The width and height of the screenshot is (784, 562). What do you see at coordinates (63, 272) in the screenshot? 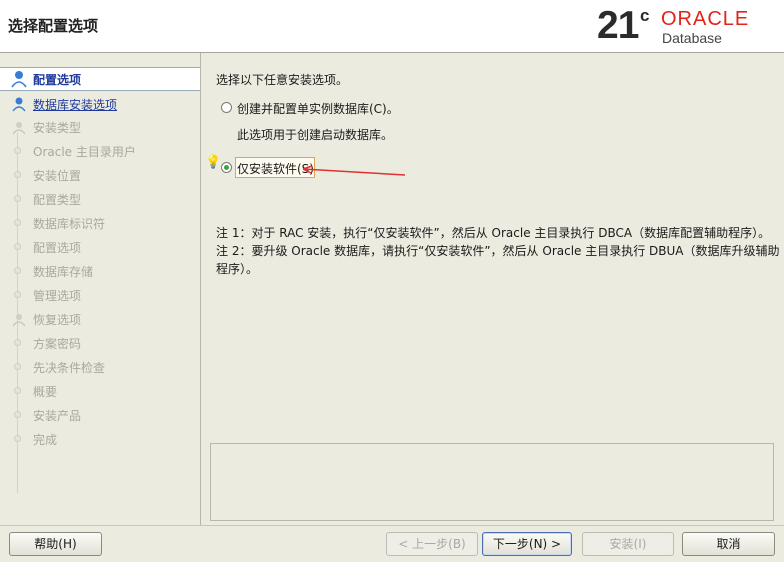
I see `step-label: 数据库存储` at bounding box center [63, 272].